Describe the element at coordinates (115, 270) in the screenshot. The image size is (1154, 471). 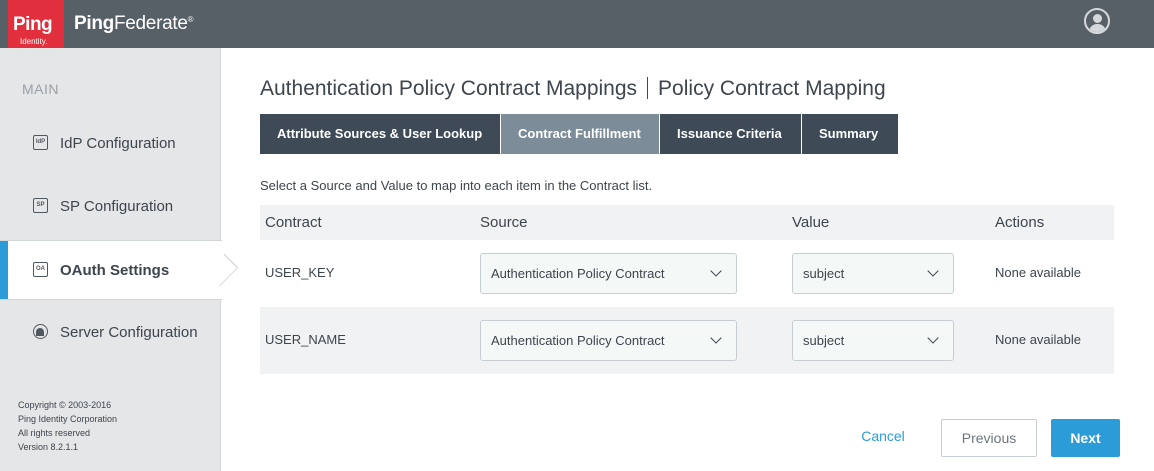
I see `sidebar-item-label: OAuth Settings` at that location.